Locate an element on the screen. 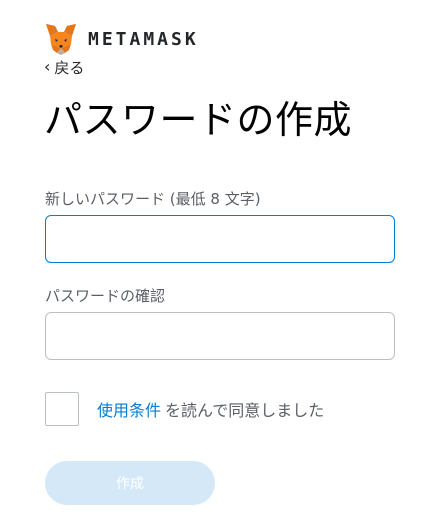 Image resolution: width=423 pixels, height=522 pixels. back-label: 戻る is located at coordinates (69, 67).